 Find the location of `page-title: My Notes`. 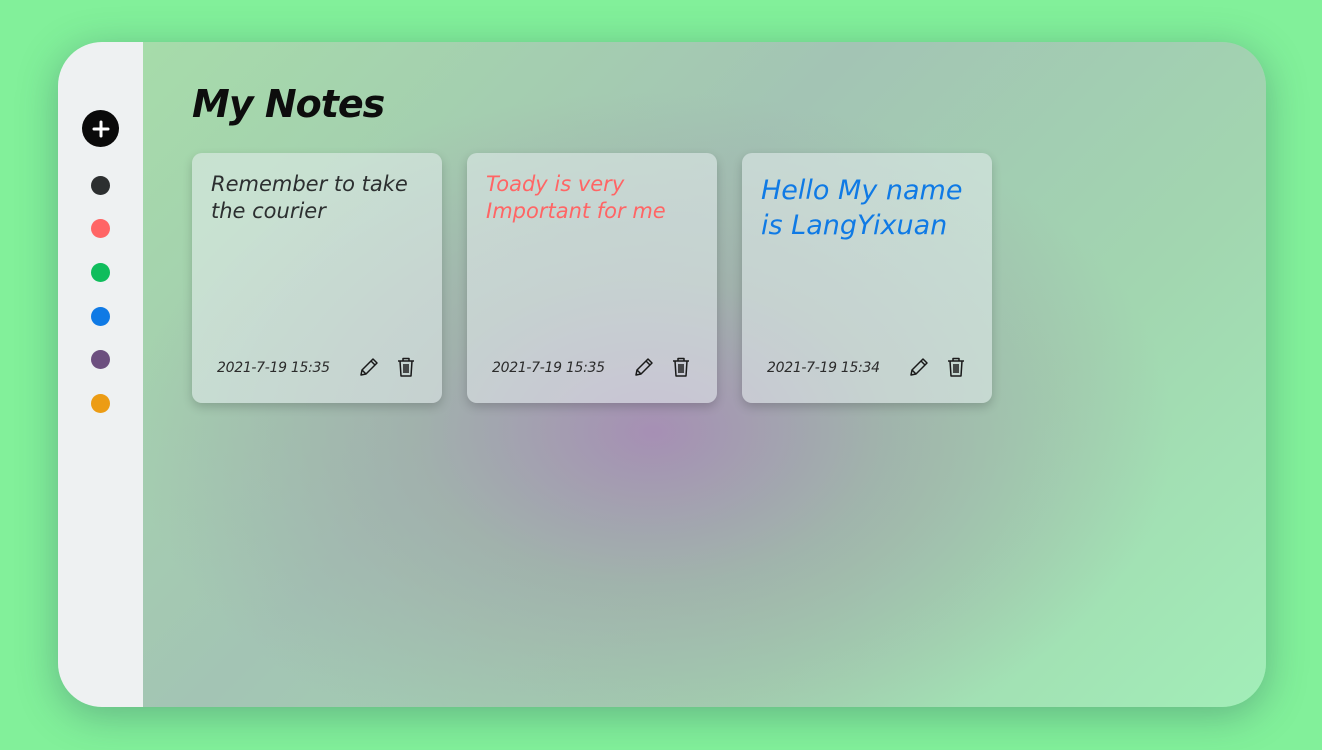

page-title: My Notes is located at coordinates (288, 104).